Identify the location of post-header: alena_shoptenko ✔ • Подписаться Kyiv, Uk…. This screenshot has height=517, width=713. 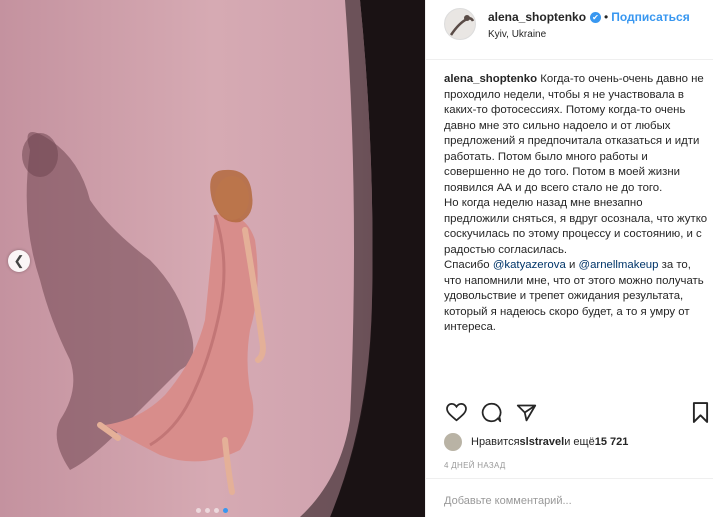
(569, 30).